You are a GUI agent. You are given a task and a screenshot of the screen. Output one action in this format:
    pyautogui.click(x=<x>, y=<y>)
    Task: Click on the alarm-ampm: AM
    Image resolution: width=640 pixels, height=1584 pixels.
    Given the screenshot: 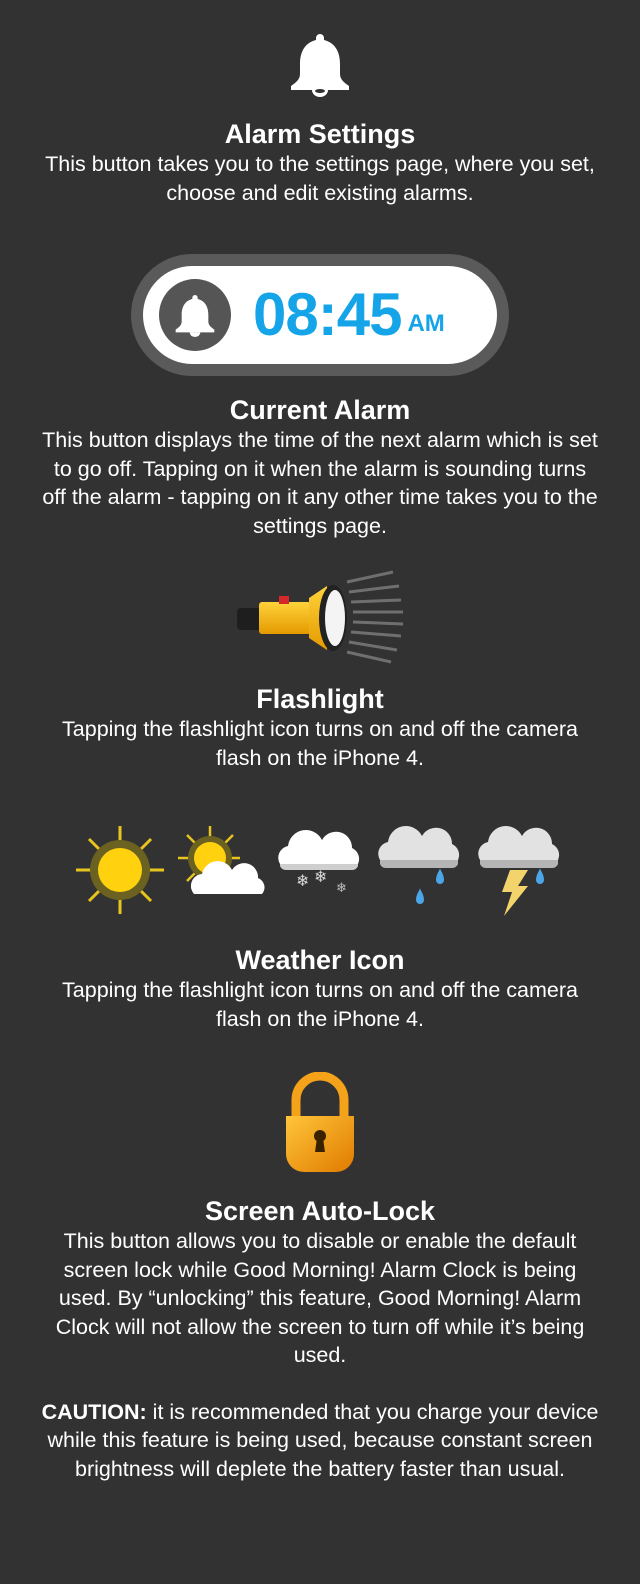 What is the action you would take?
    pyautogui.click(x=426, y=323)
    